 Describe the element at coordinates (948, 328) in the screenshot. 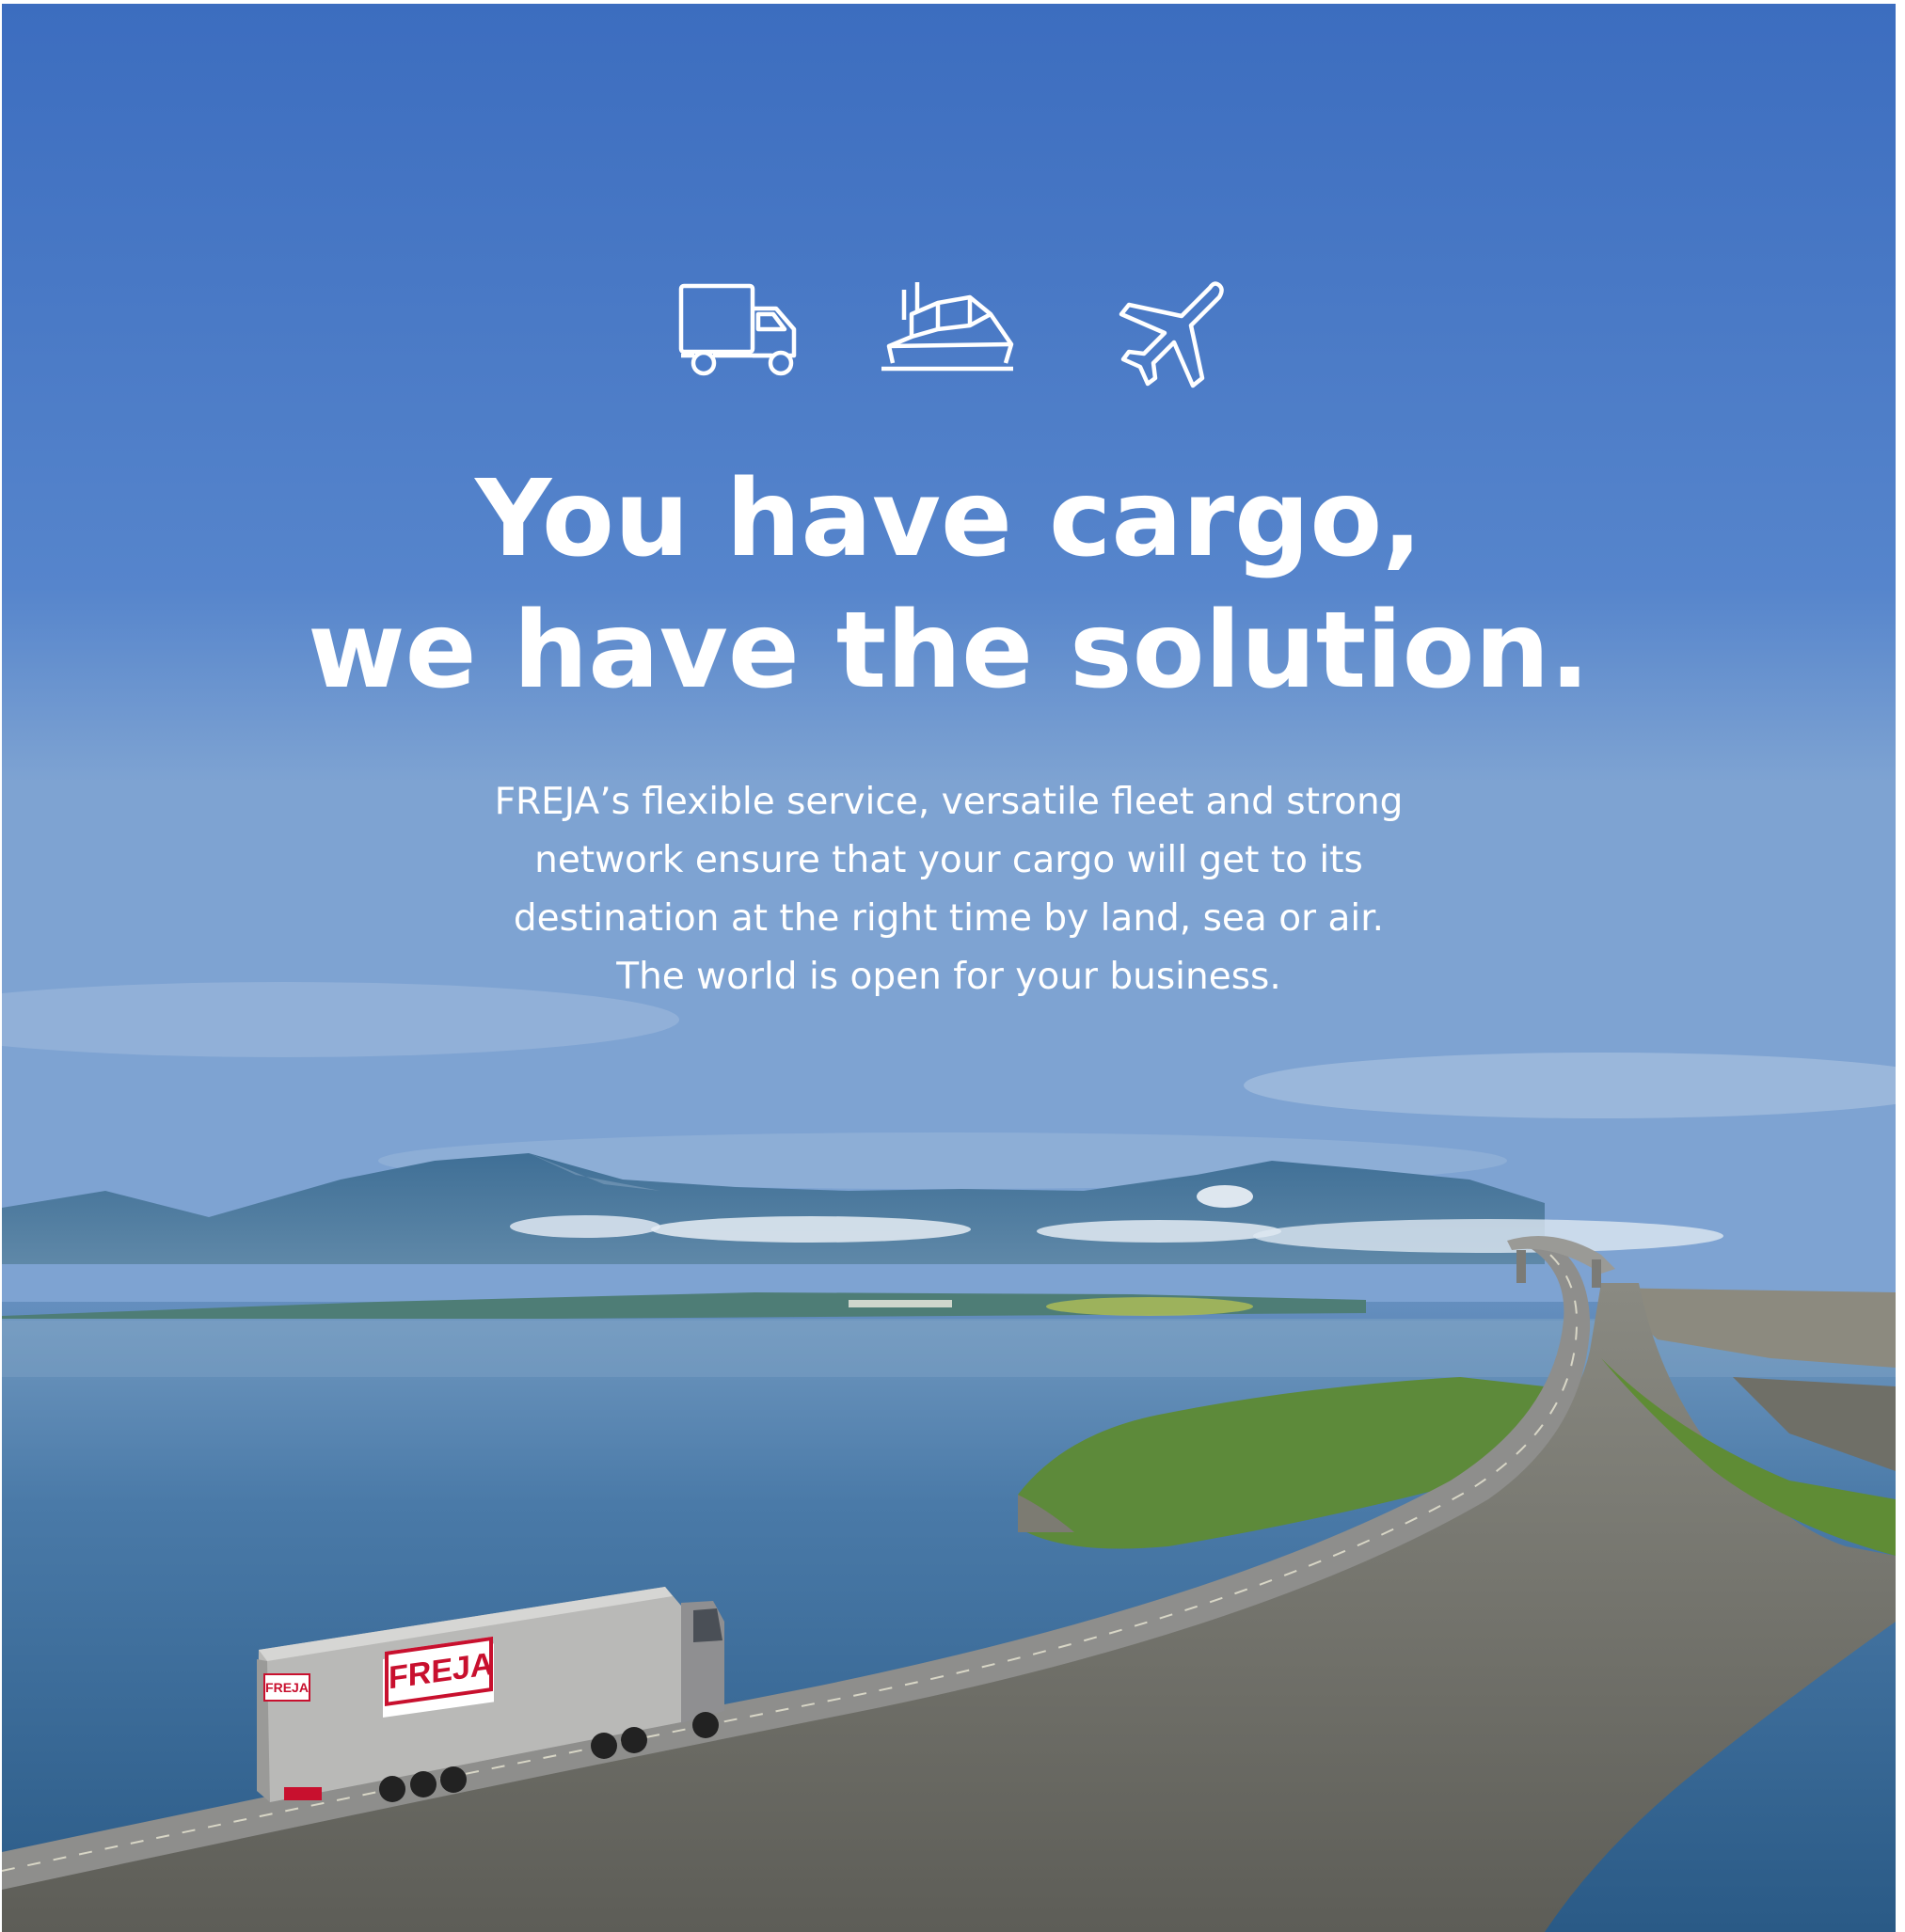

I see `ship-icon` at that location.